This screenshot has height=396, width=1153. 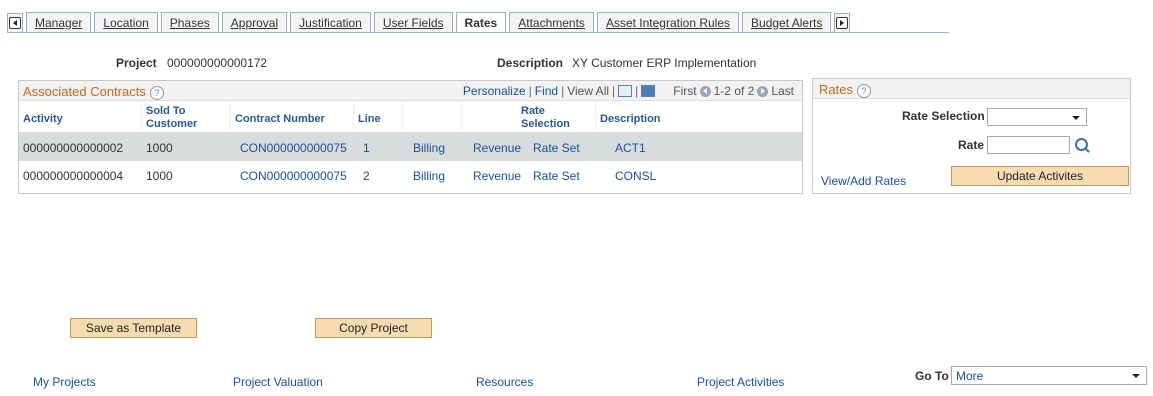 What do you see at coordinates (1028, 145) in the screenshot?
I see `rate-input` at bounding box center [1028, 145].